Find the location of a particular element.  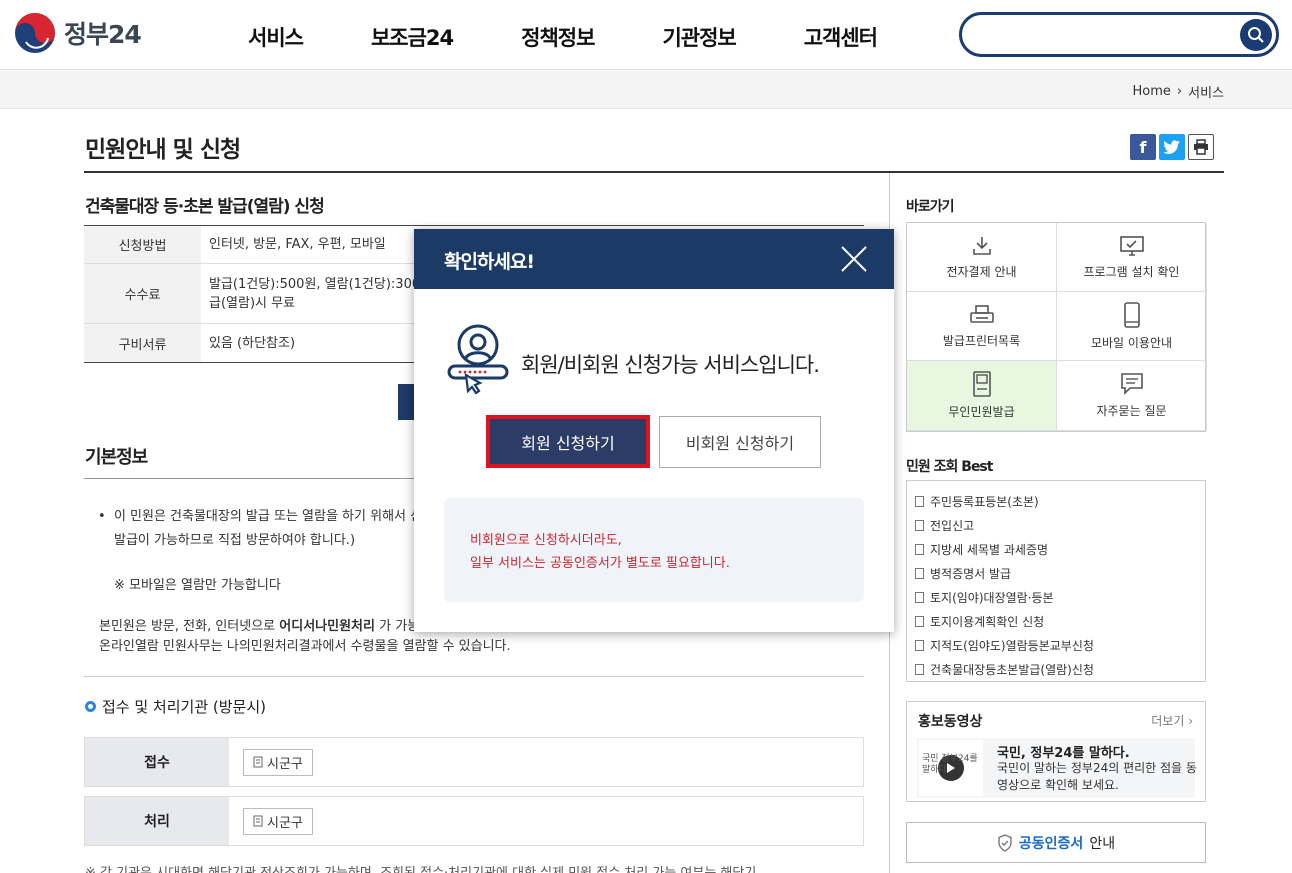

building-icon is located at coordinates (258, 821).